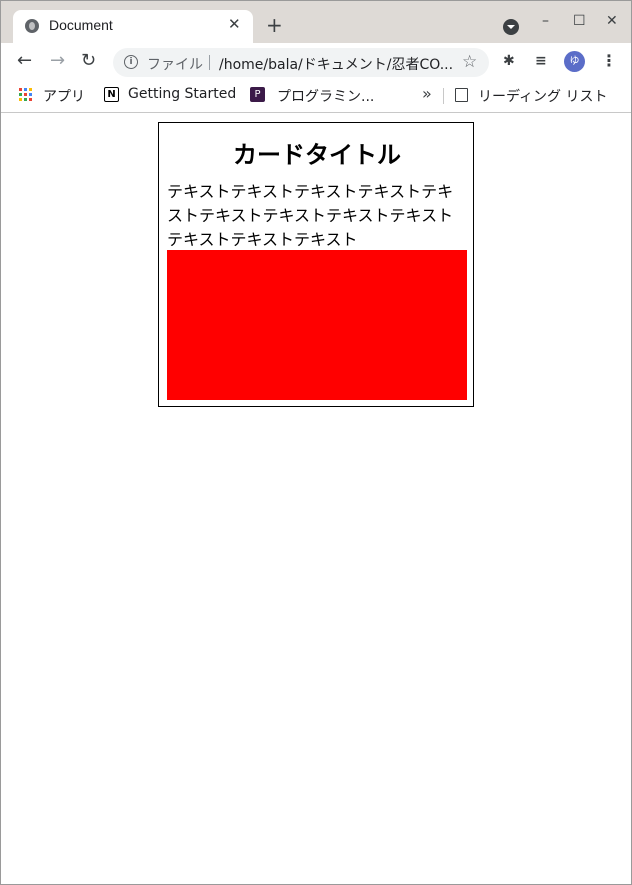  What do you see at coordinates (182, 94) in the screenshot?
I see `bookmark-getting-started: Getting Started` at bounding box center [182, 94].